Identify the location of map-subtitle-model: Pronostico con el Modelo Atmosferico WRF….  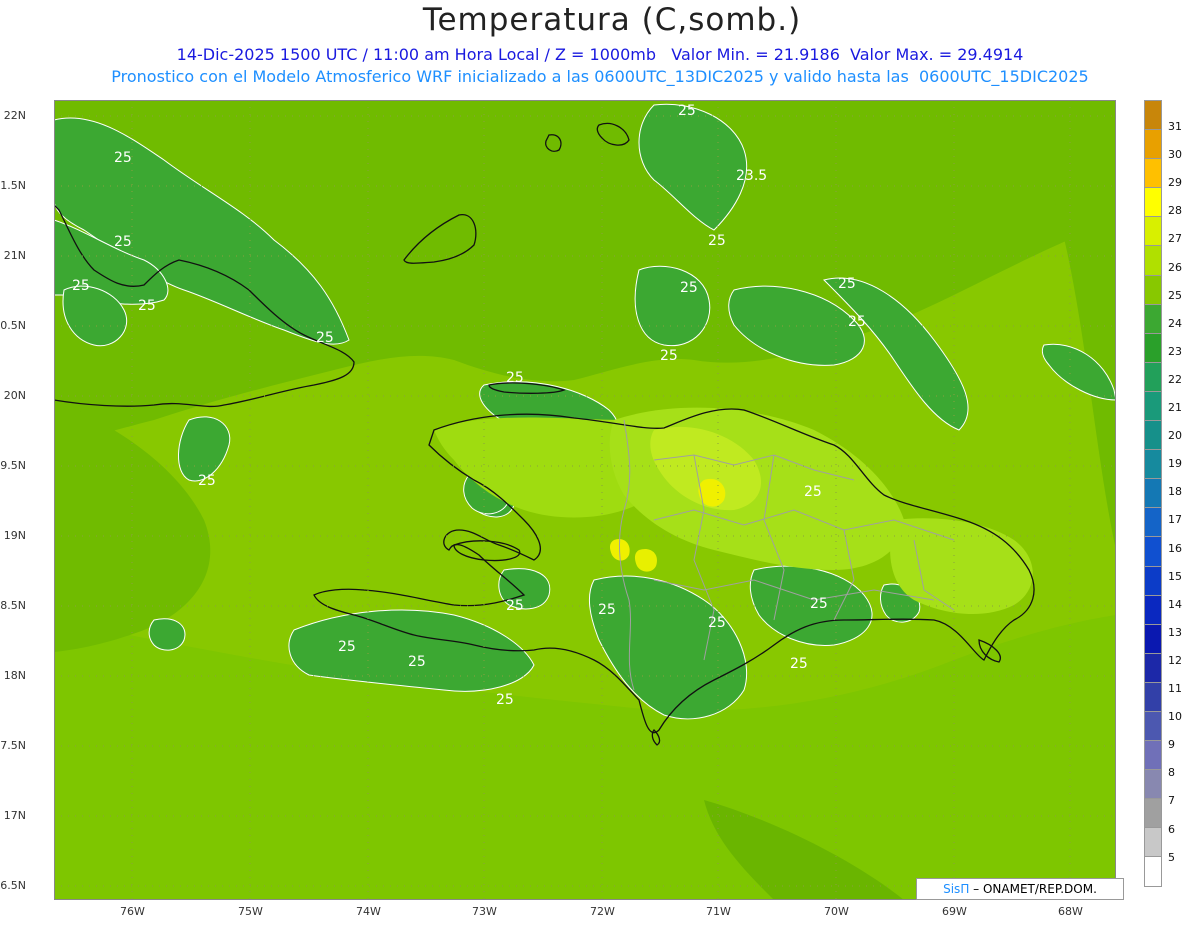
(600, 76).